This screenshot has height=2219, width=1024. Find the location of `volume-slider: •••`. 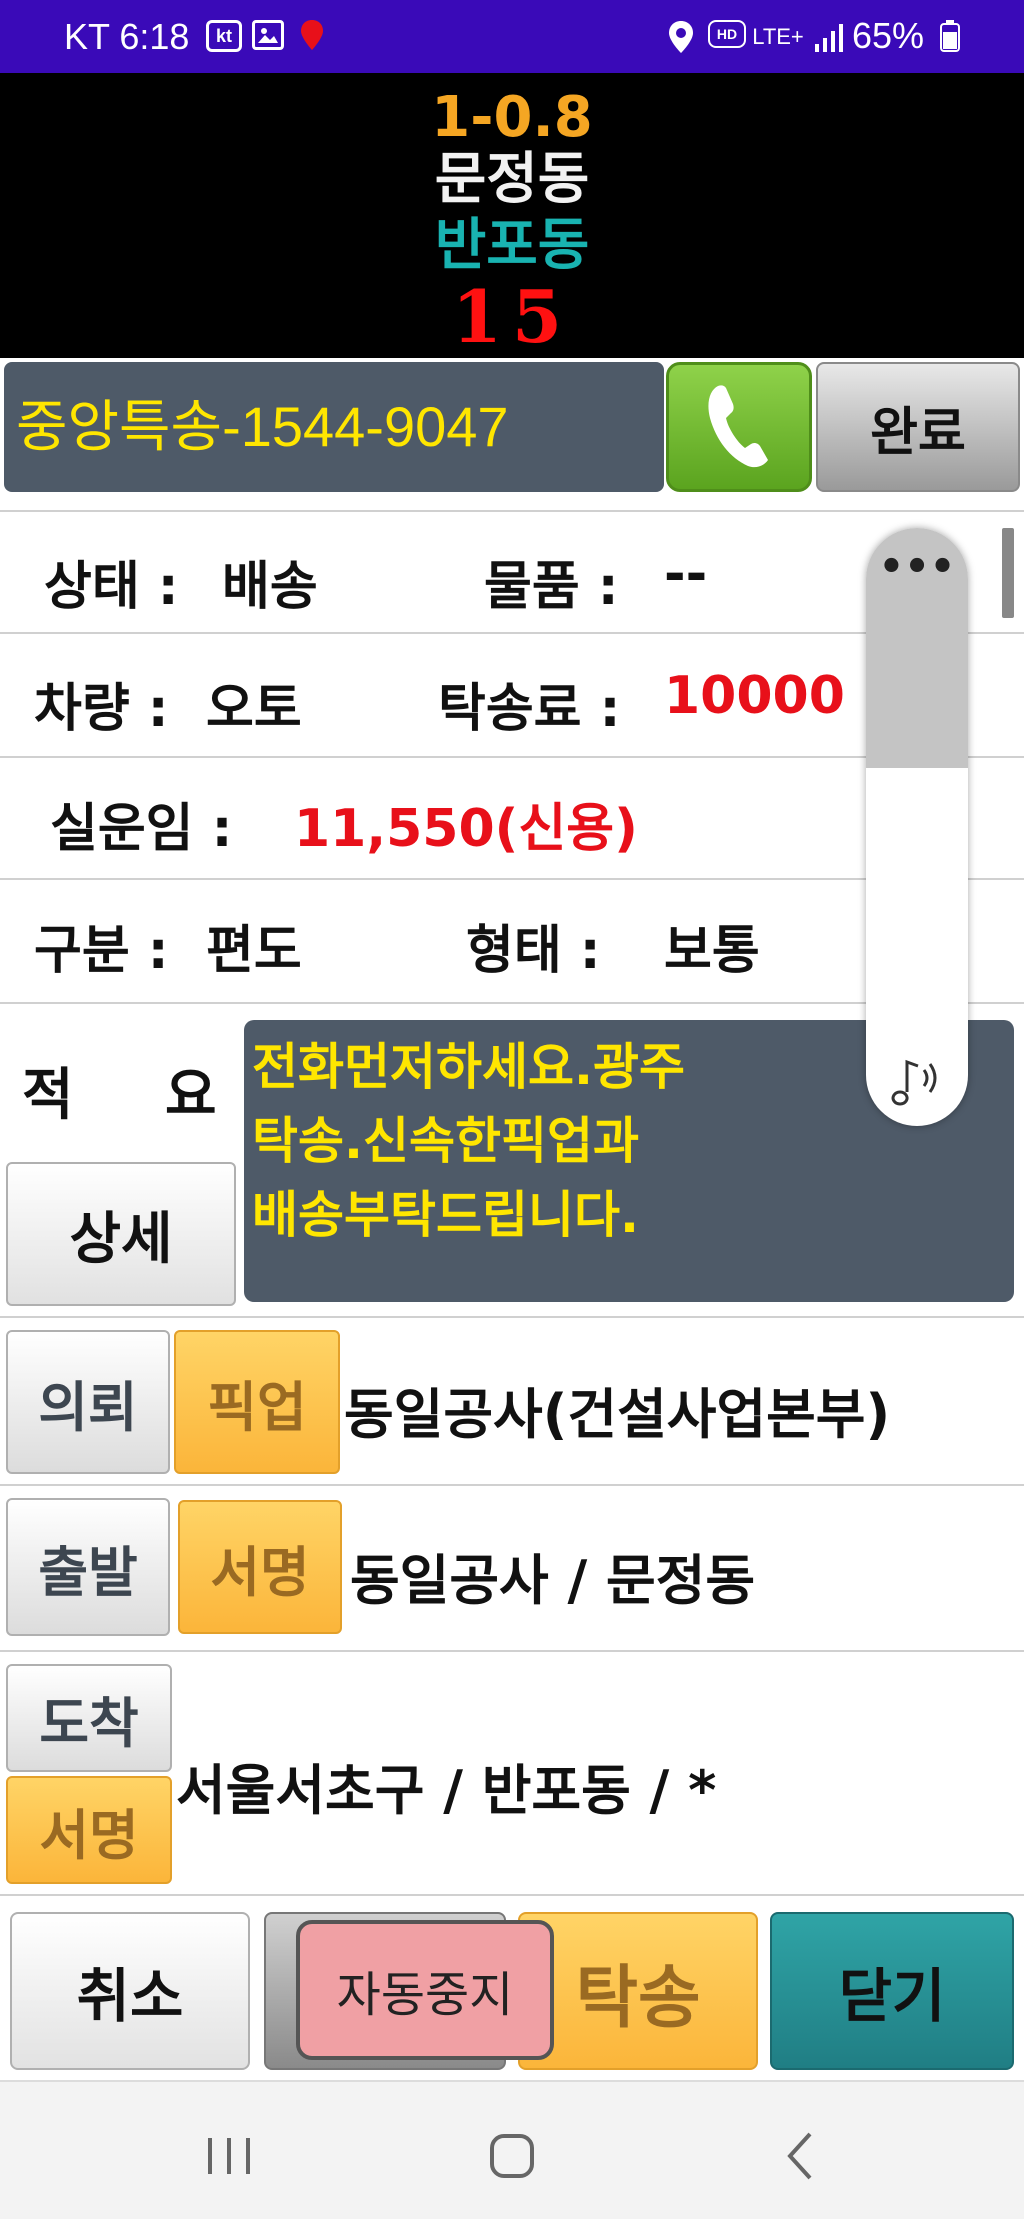

volume-slider: ••• is located at coordinates (917, 827).